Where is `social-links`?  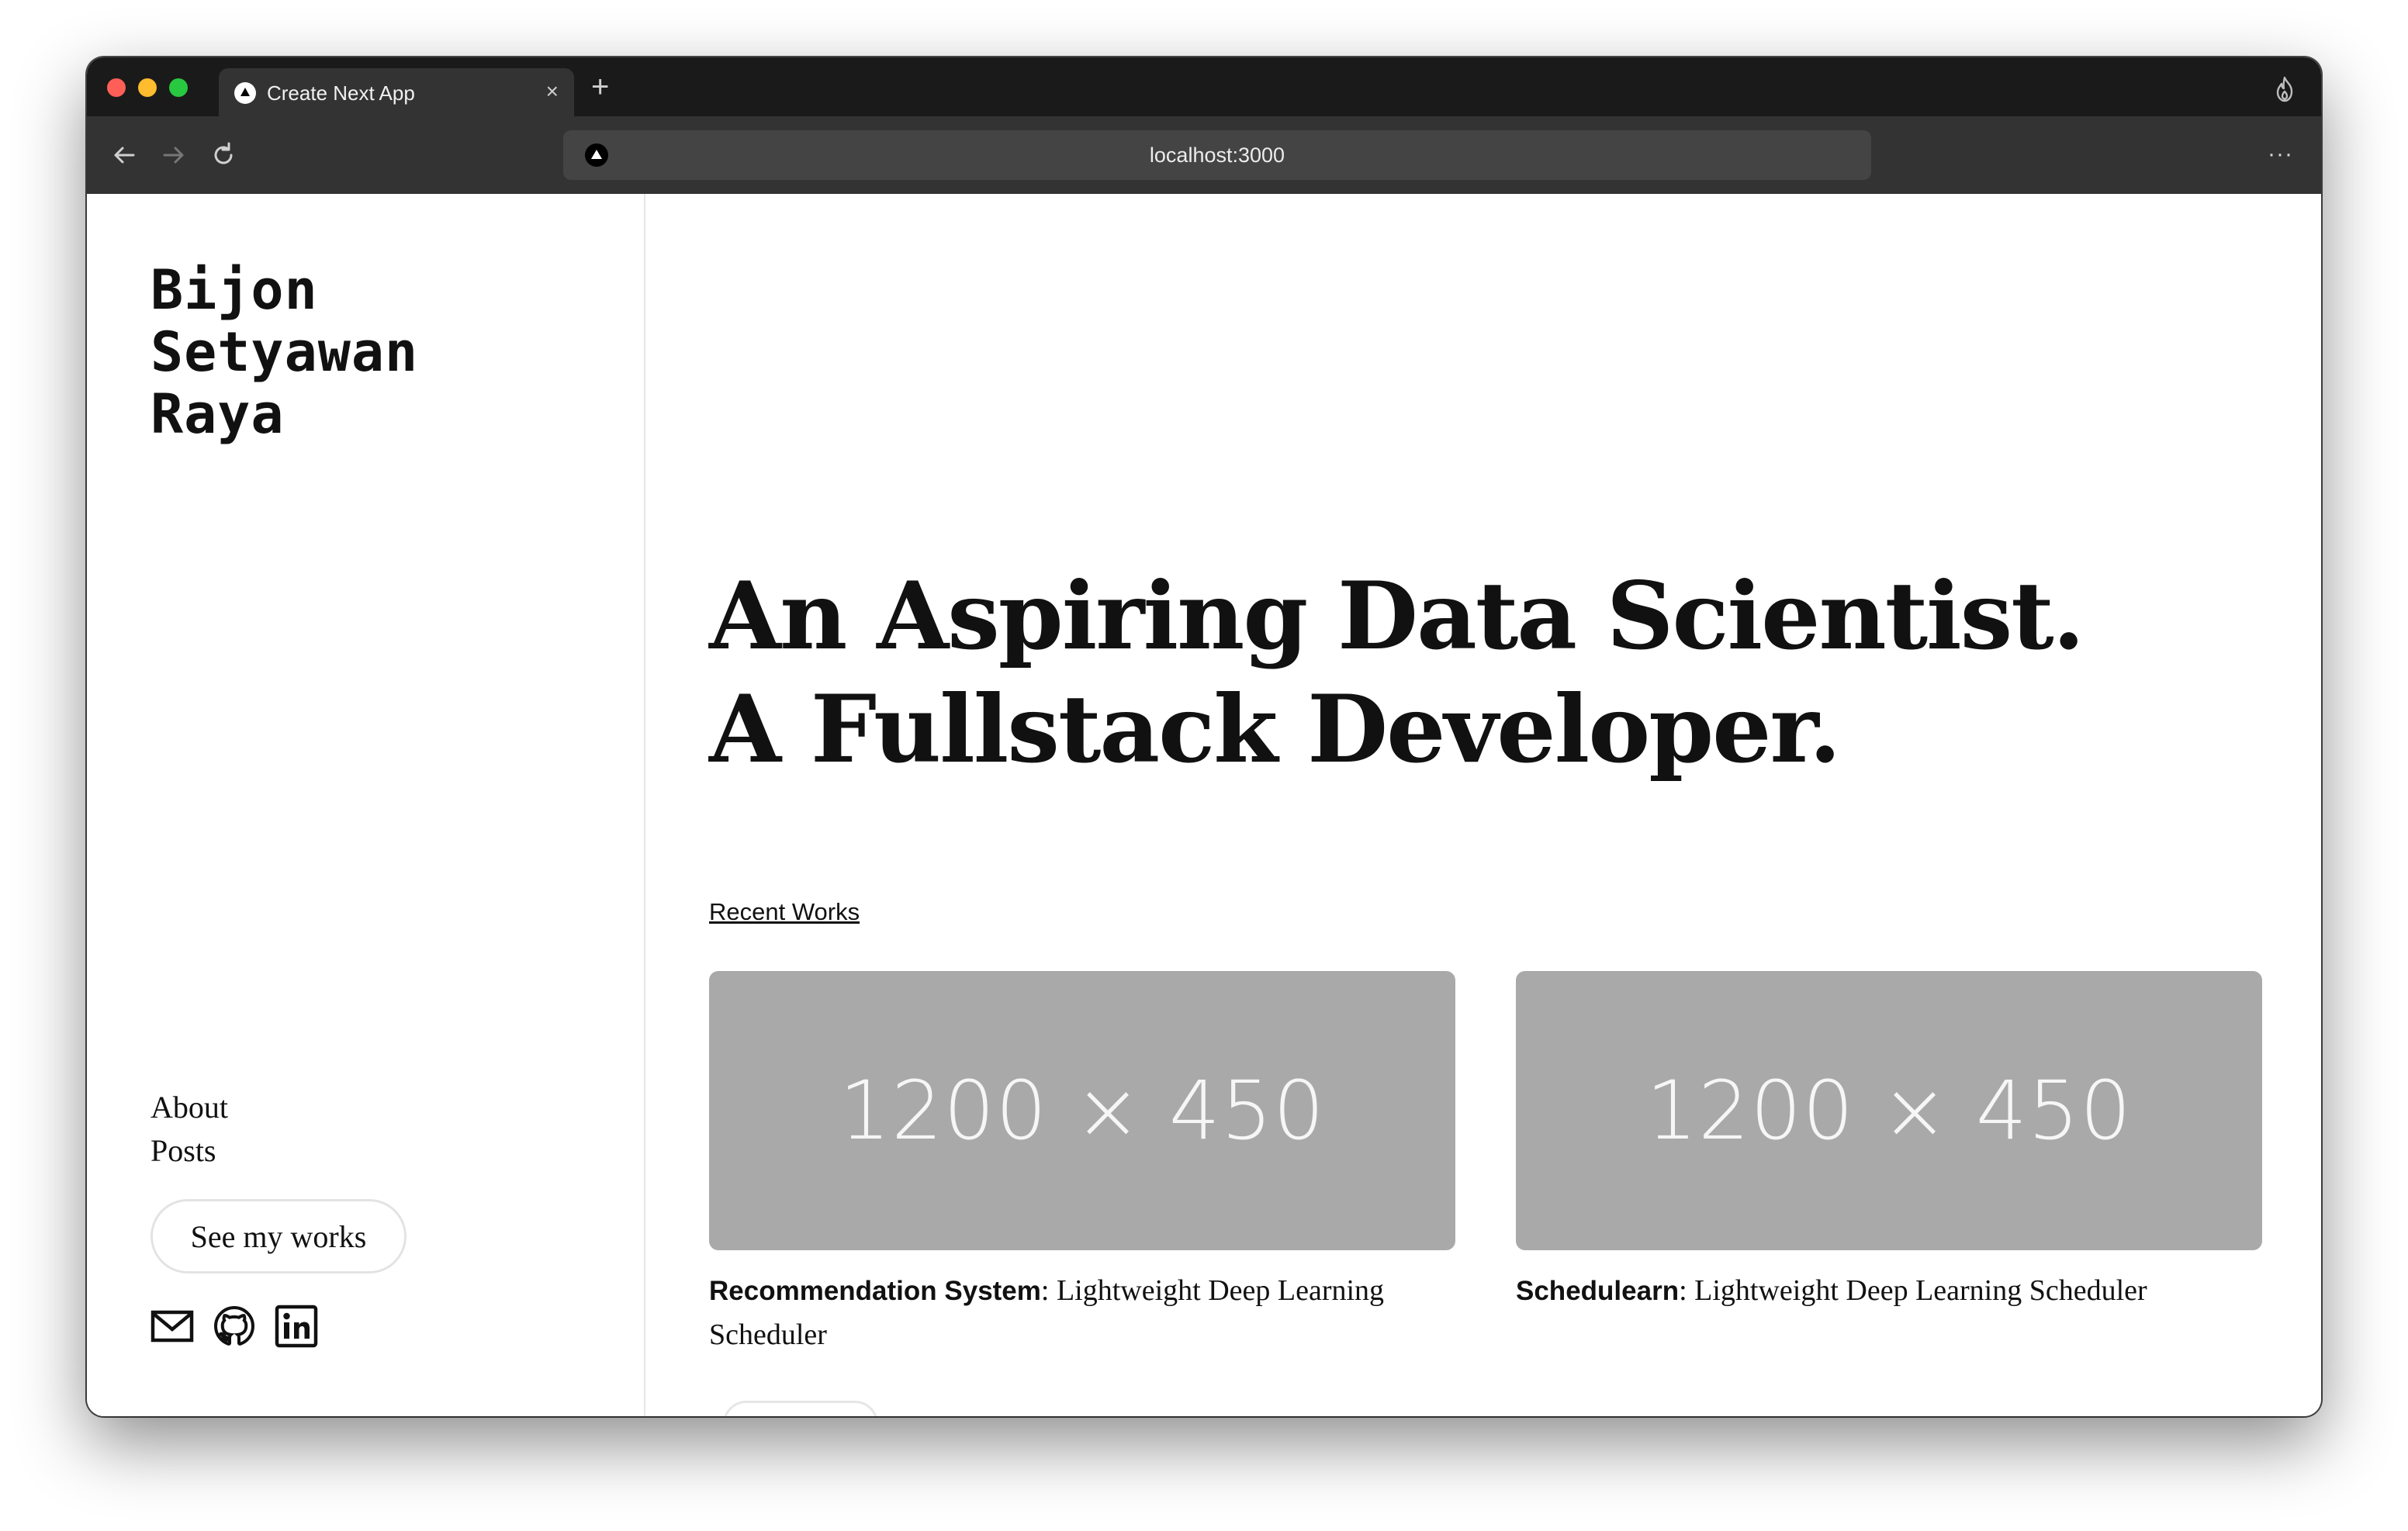 social-links is located at coordinates (234, 1326).